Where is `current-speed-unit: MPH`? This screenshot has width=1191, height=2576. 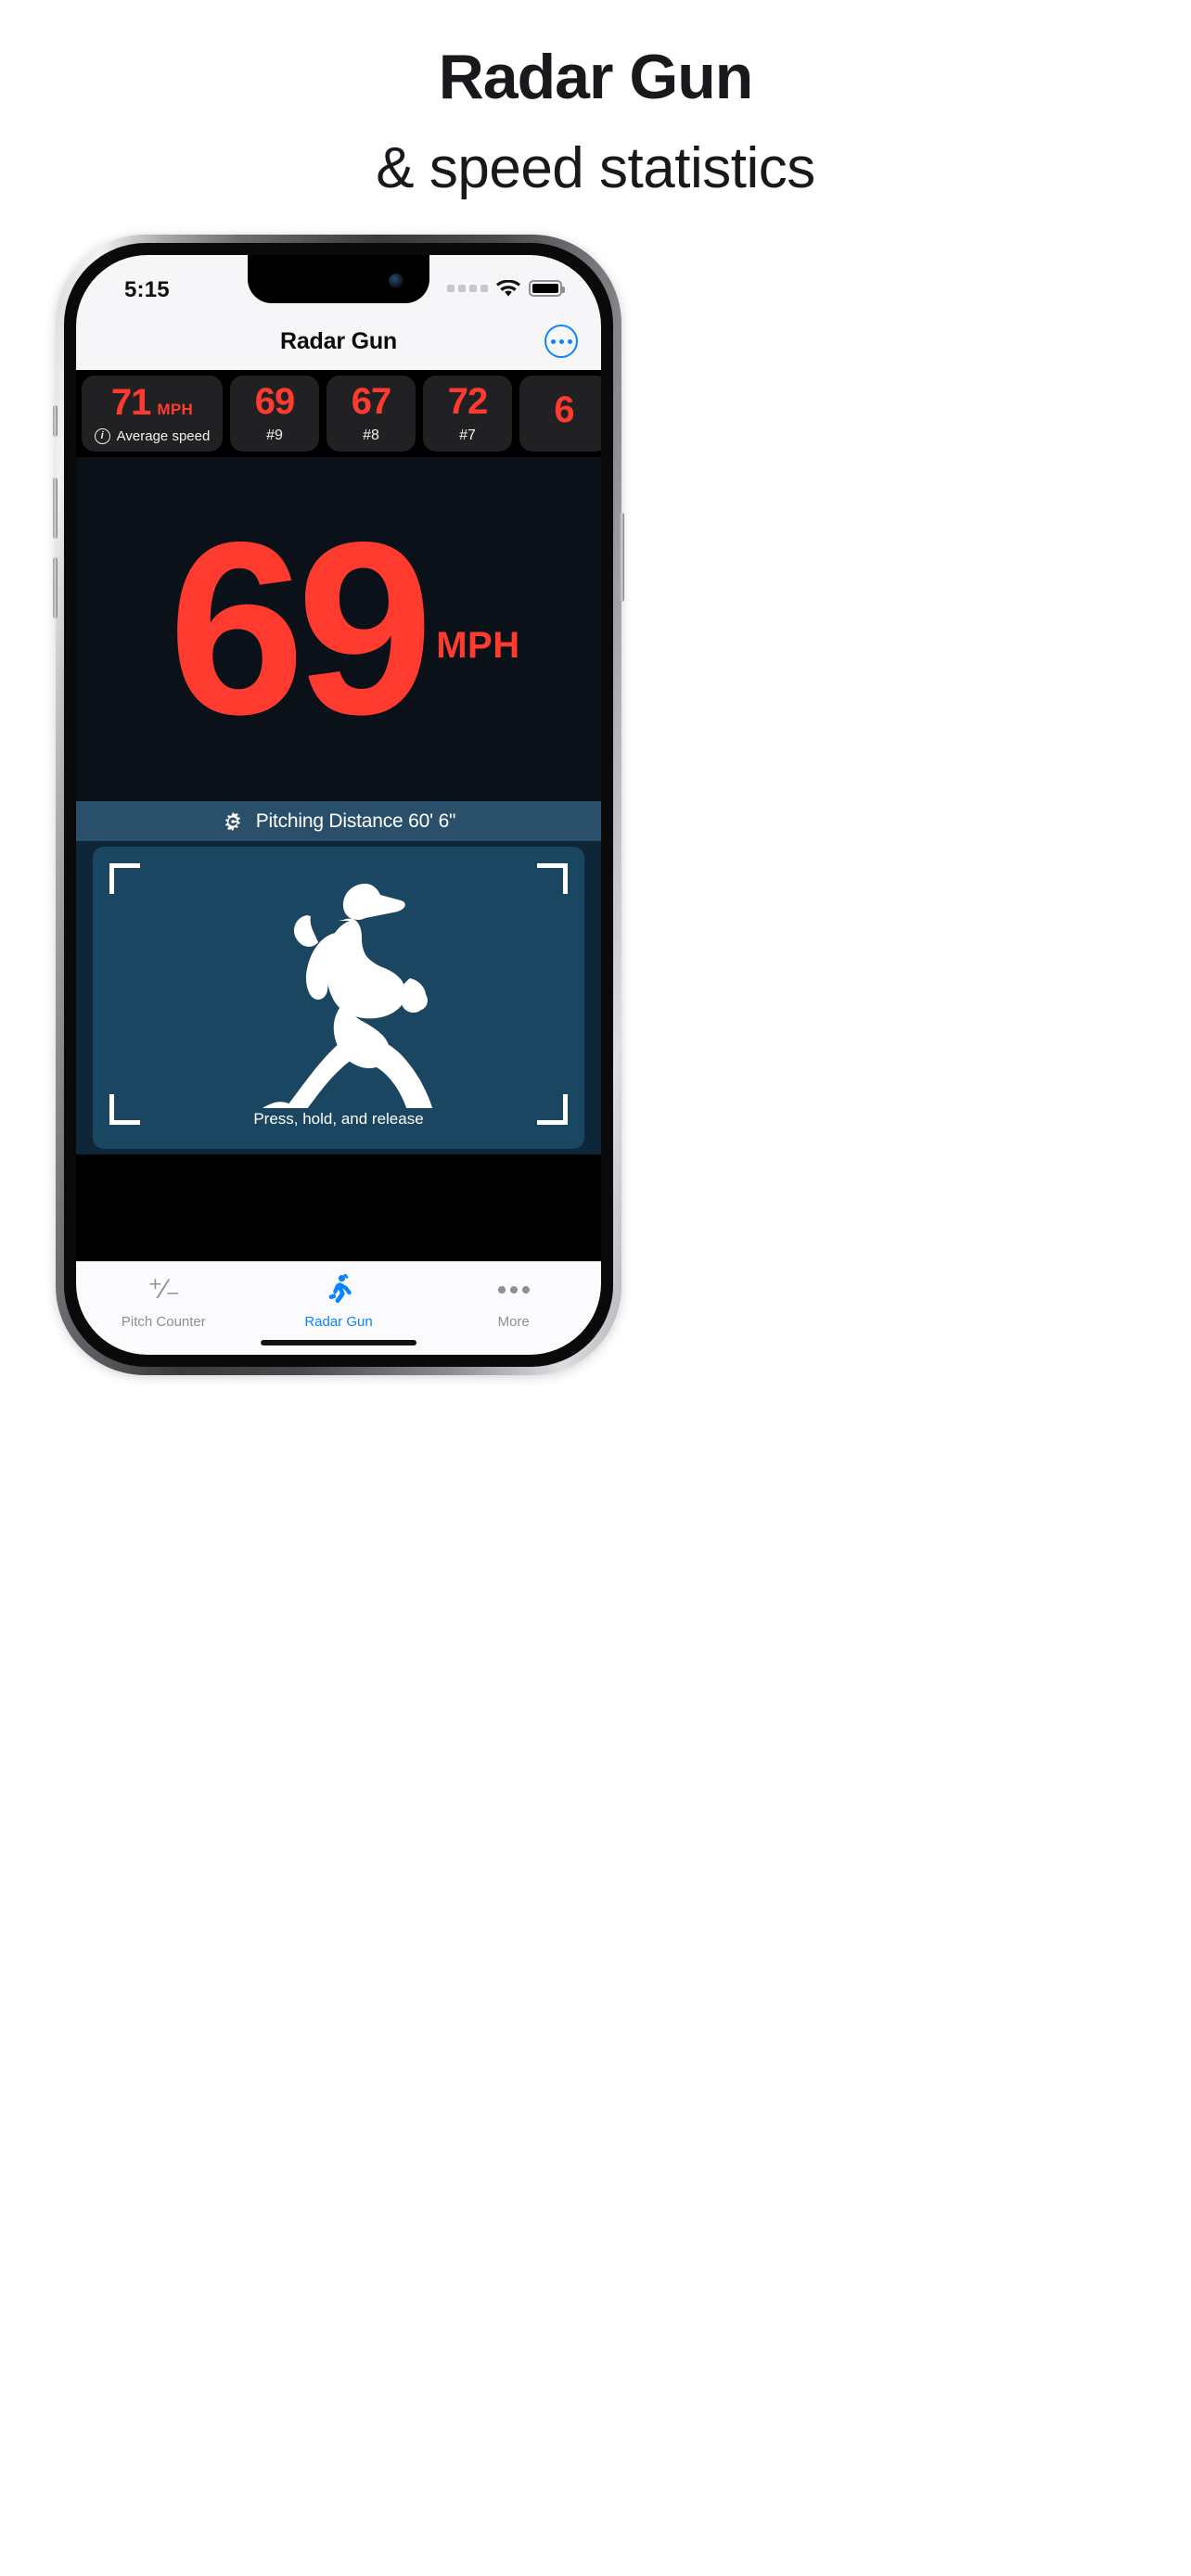
current-speed-unit: MPH is located at coordinates (478, 645).